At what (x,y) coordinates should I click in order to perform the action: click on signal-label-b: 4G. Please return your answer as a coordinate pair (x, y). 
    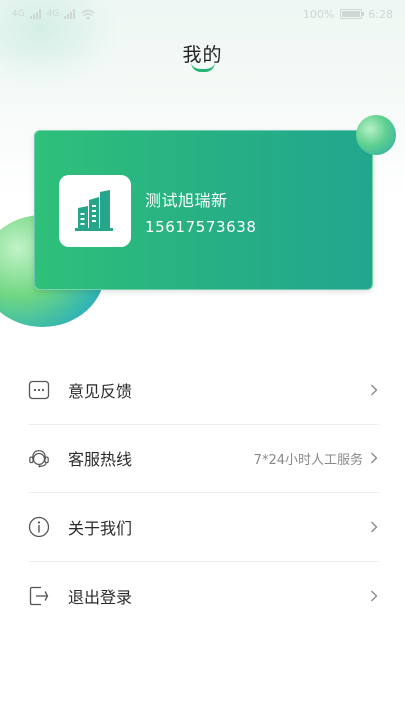
    Looking at the image, I should click on (53, 14).